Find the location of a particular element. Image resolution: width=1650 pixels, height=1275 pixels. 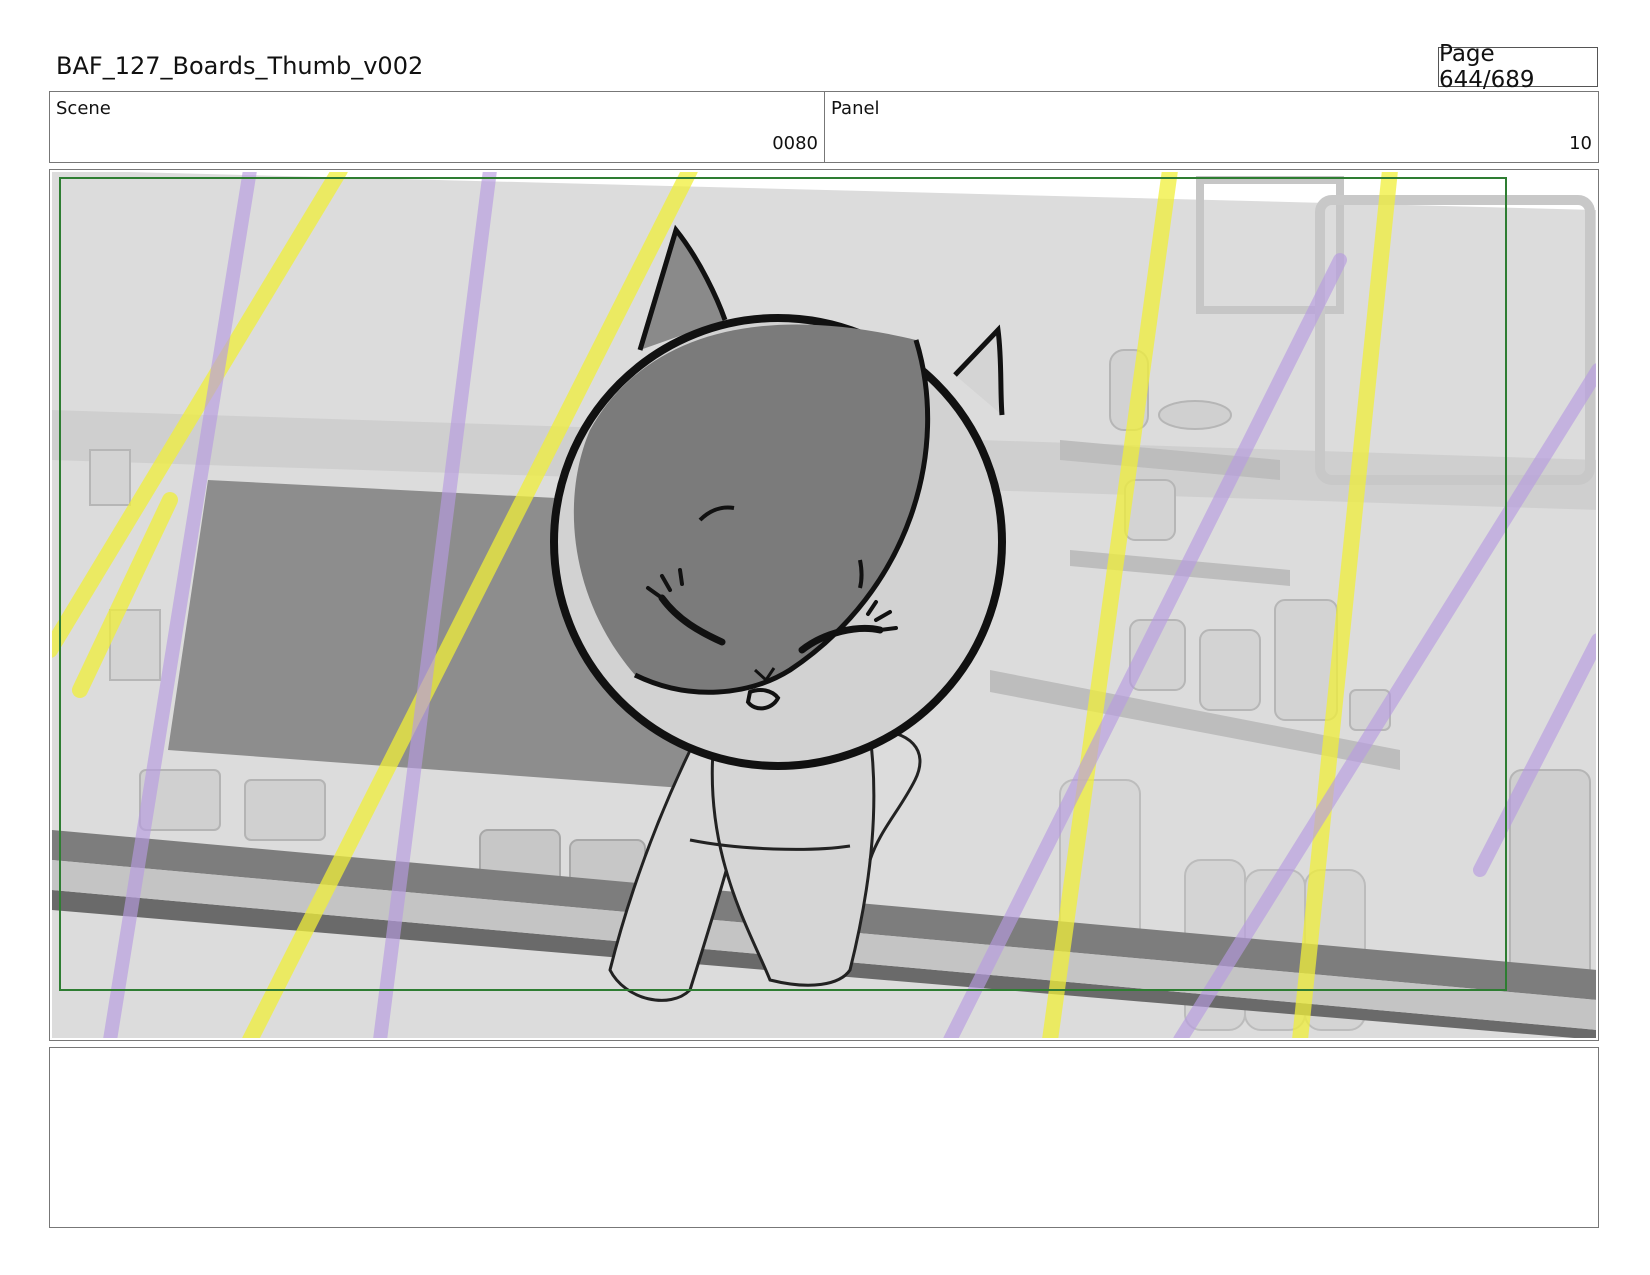

page-number: Page 644/689 is located at coordinates (1518, 67).